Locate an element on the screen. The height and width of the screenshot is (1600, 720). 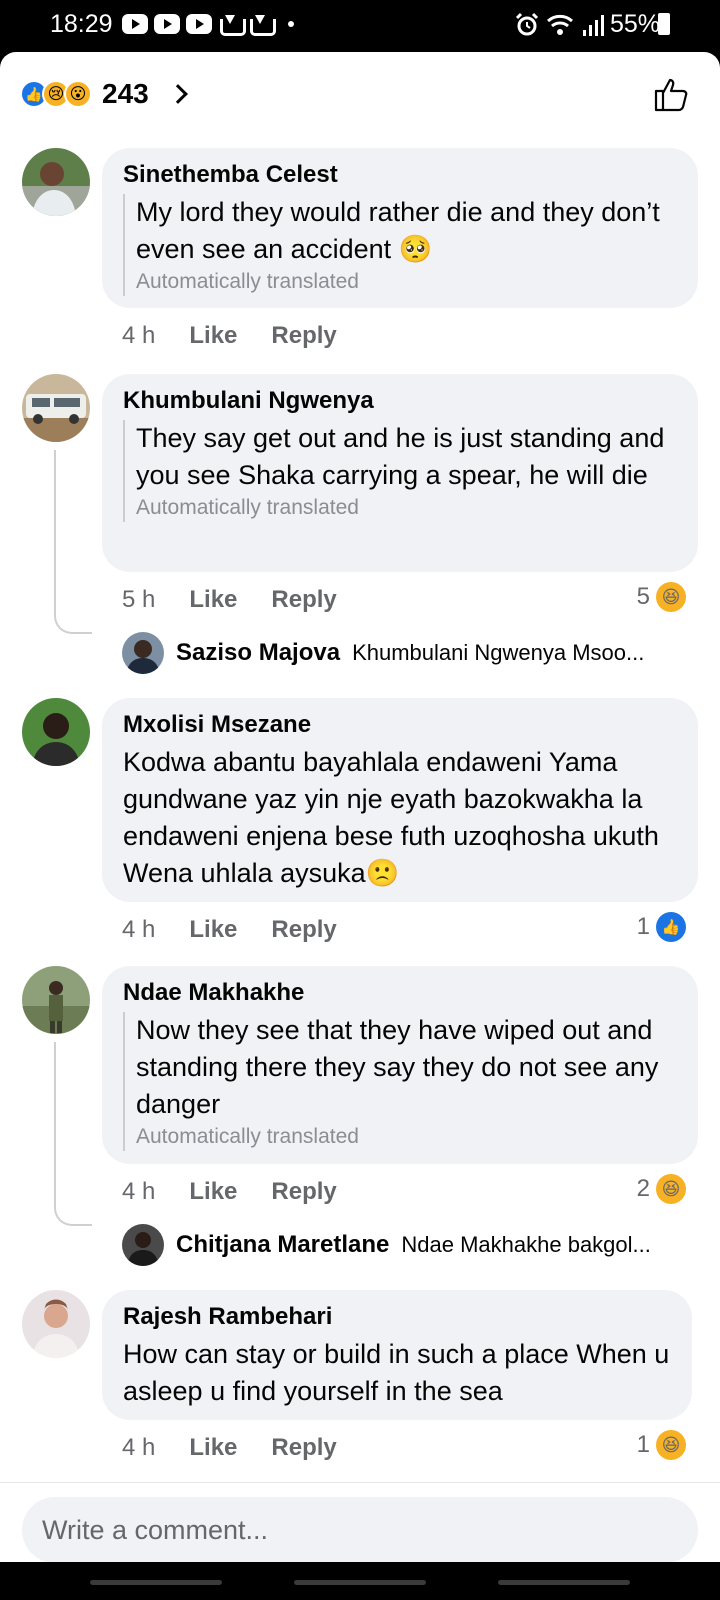
home-button is located at coordinates (360, 1582).